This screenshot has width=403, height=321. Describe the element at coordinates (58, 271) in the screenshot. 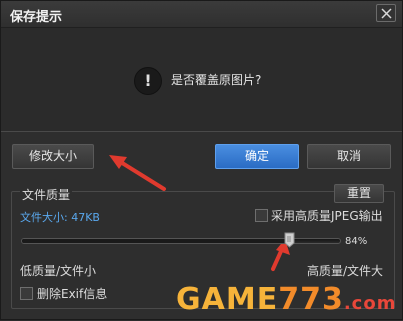

I see `low-quality-label: 低质量/文件小` at that location.